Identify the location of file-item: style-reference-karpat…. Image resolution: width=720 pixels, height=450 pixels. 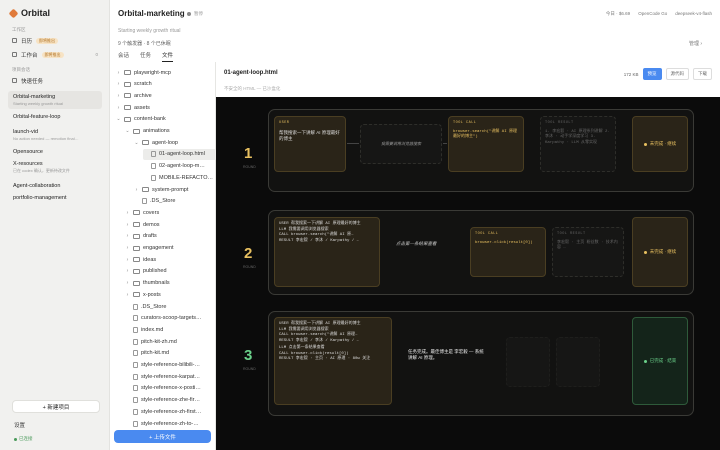
(162, 376).